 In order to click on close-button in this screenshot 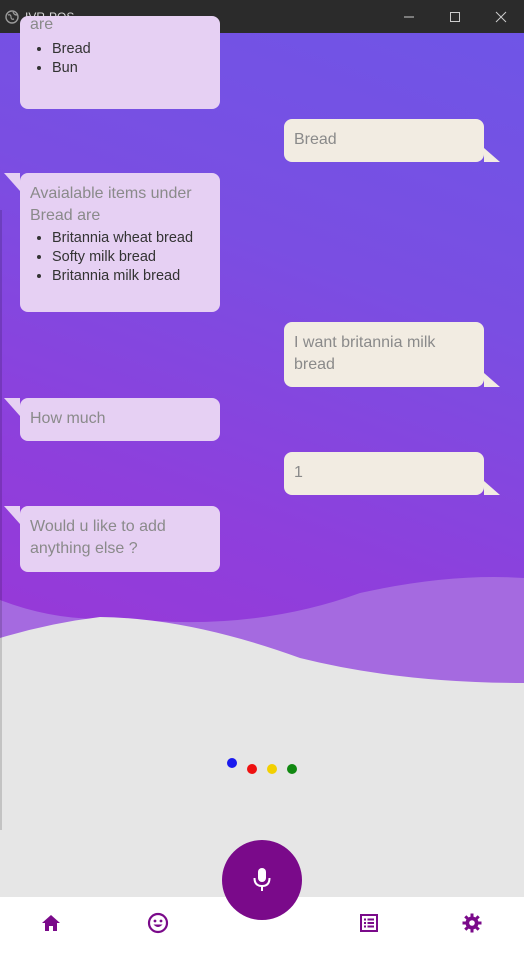, I will do `click(501, 16)`.